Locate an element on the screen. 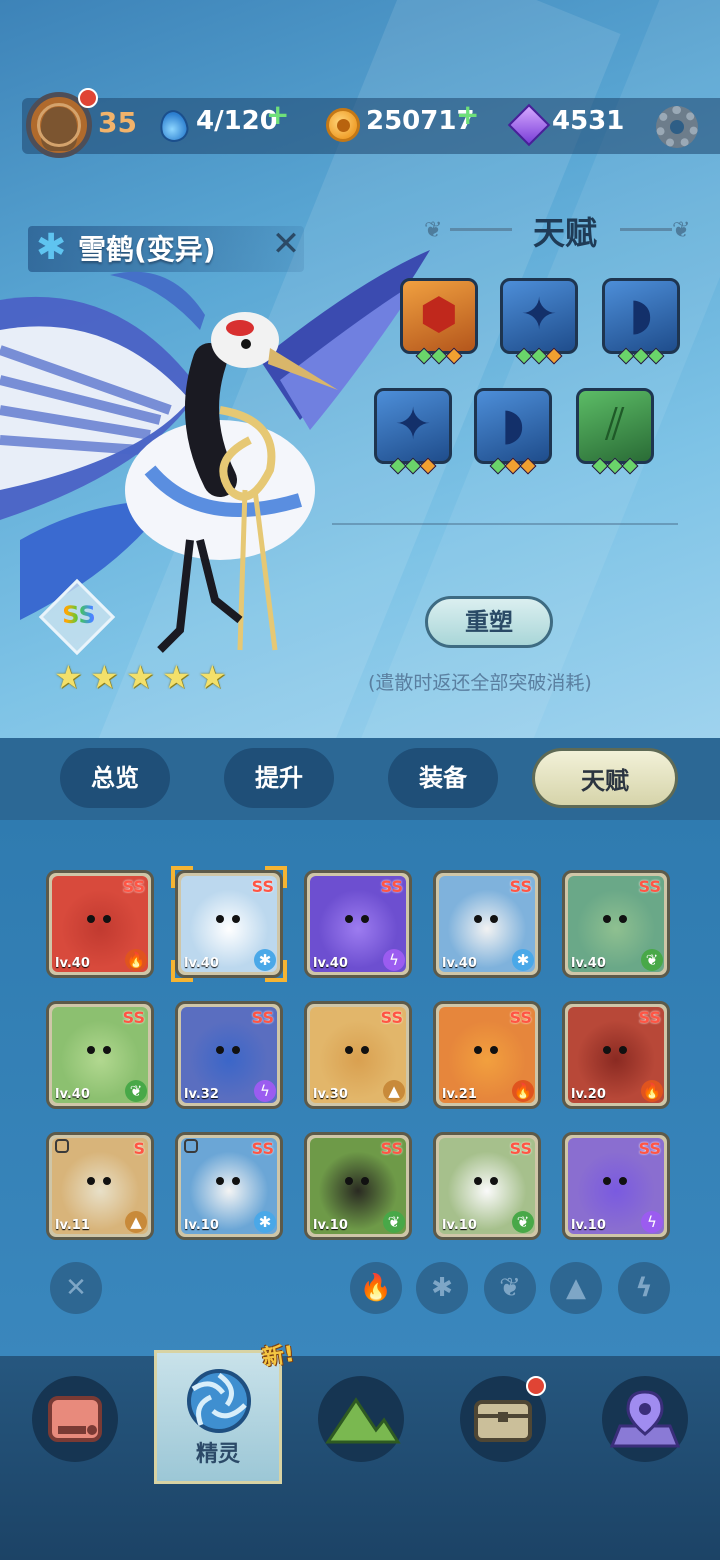 This screenshot has height=1560, width=720. settings-gear-icon is located at coordinates (677, 127).